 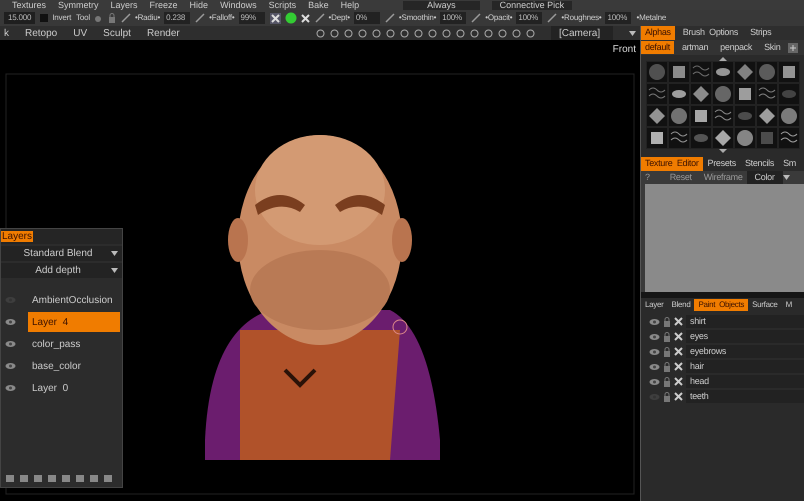 I want to click on room-tab: UV, so click(x=80, y=33).